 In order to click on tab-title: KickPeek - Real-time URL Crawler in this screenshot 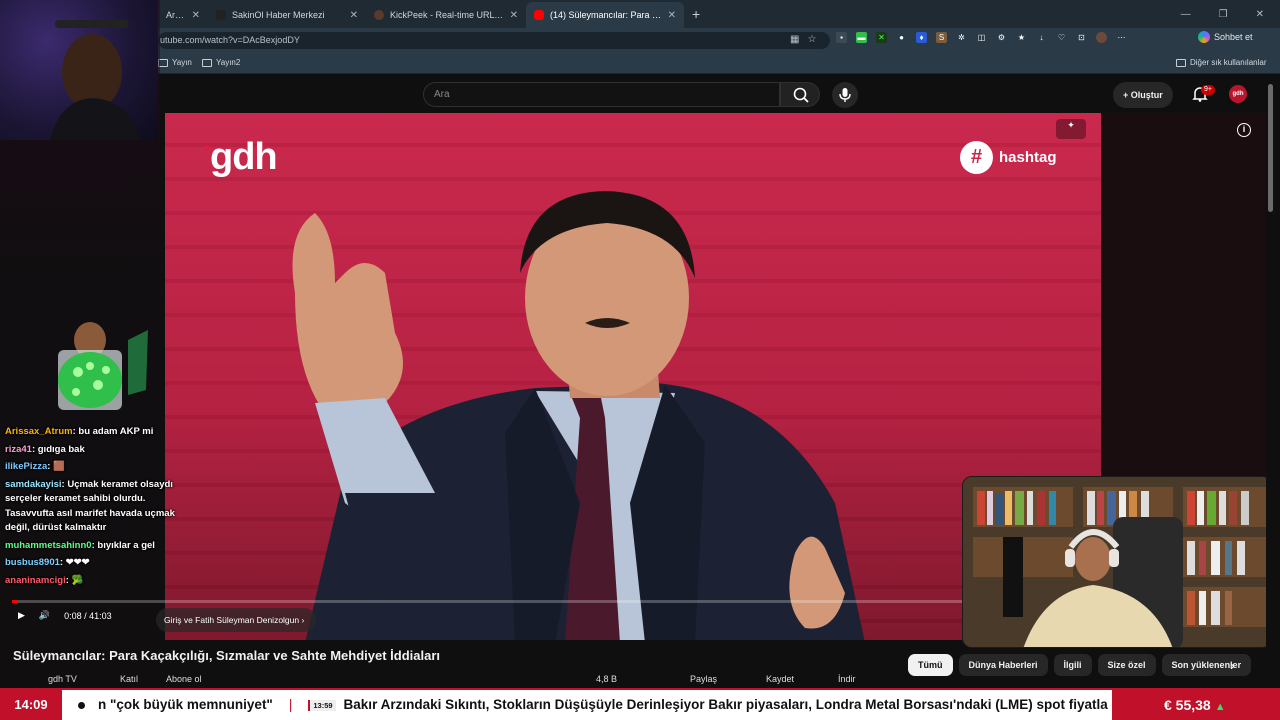, I will do `click(447, 15)`.